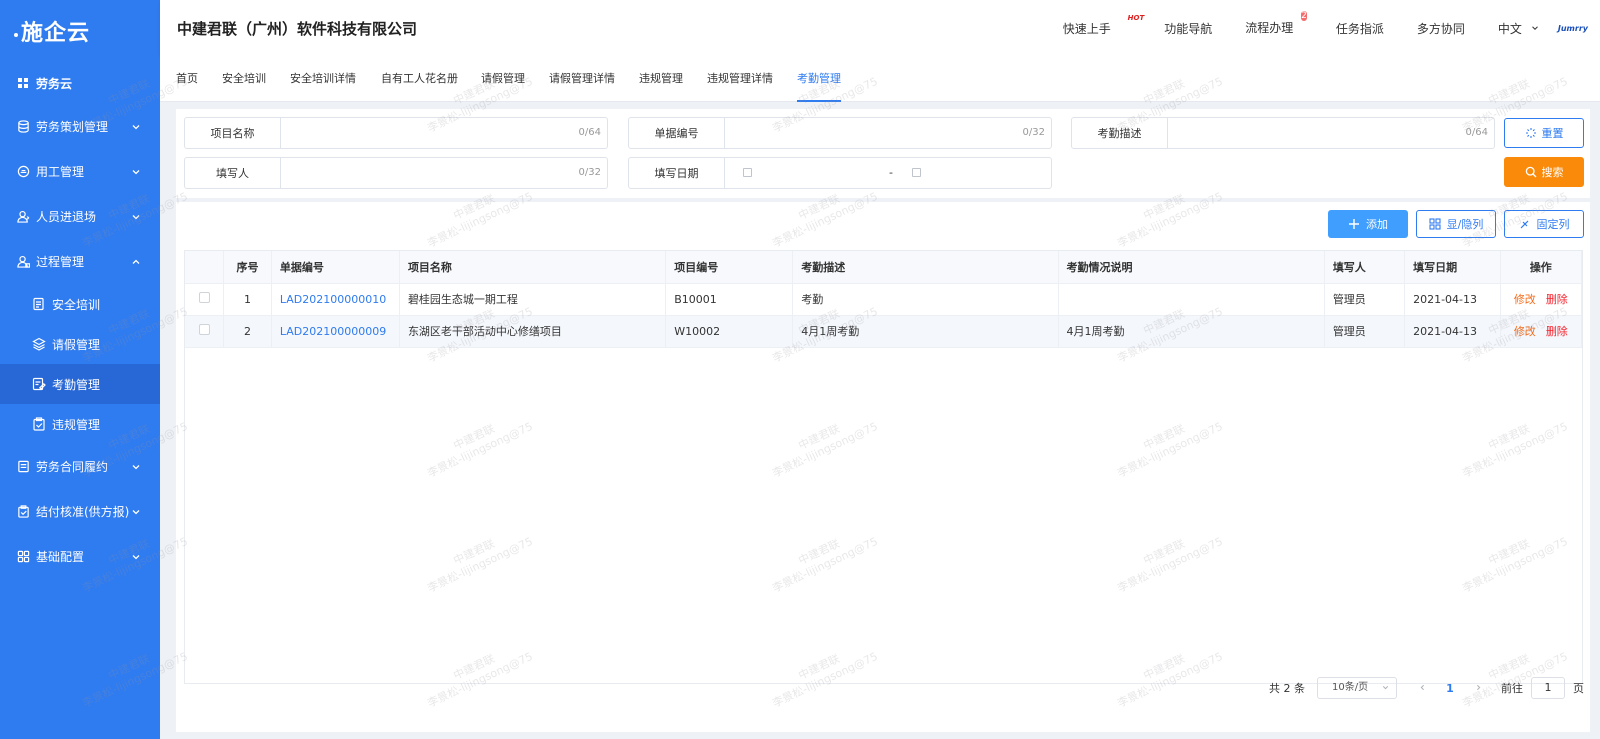  What do you see at coordinates (80, 344) in the screenshot?
I see `sidebar-subitem-leave: 请假管理` at bounding box center [80, 344].